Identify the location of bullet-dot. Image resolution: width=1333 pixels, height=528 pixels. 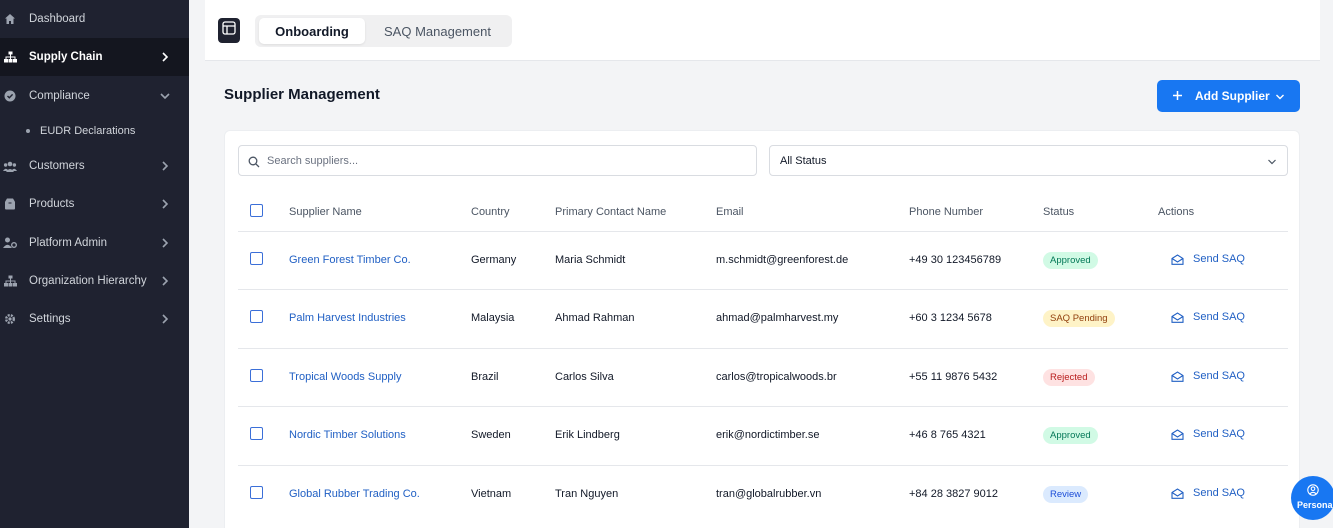
(28, 131).